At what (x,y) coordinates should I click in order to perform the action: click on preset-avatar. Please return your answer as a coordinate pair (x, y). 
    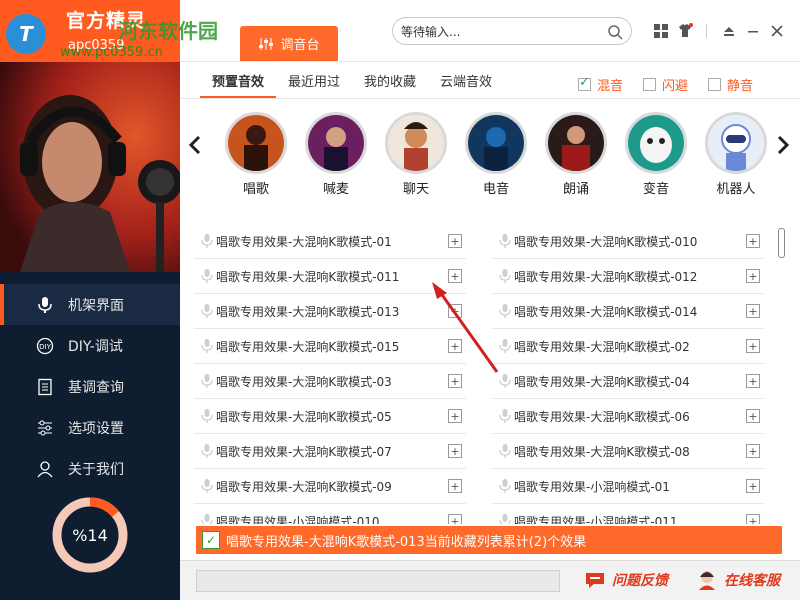
    Looking at the image, I should click on (736, 143).